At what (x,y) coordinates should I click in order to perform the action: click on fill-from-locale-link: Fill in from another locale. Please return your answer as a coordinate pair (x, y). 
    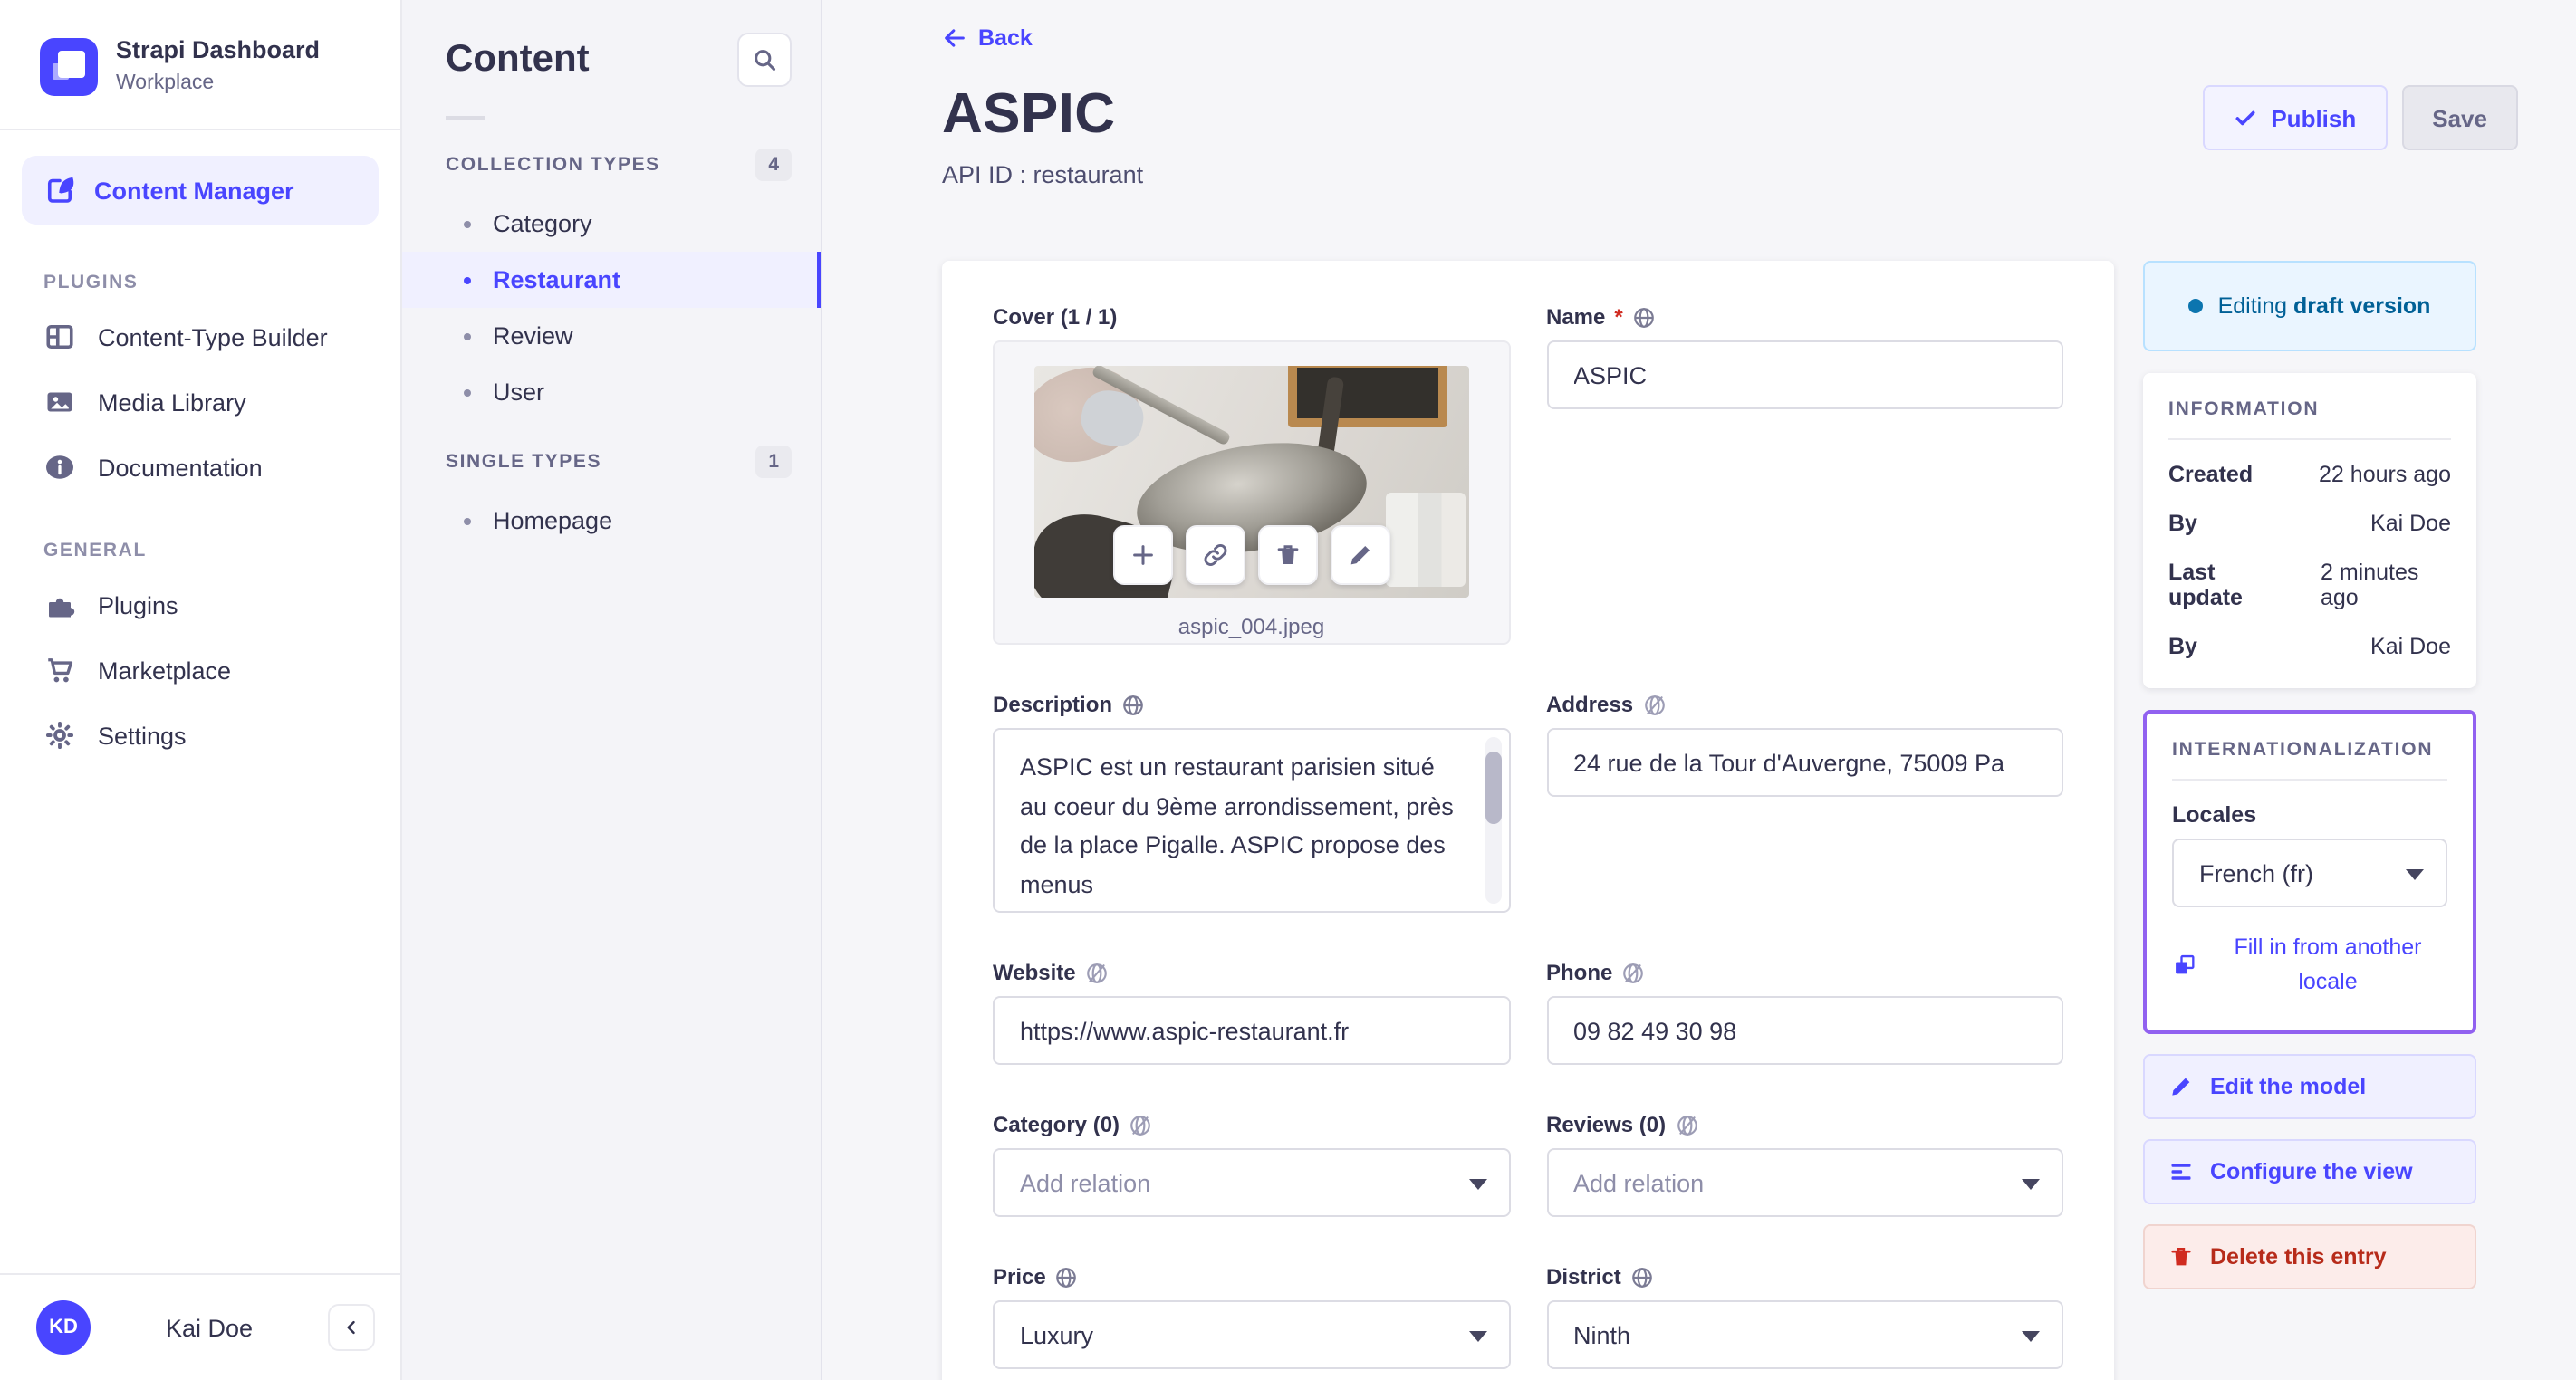
    Looking at the image, I should click on (2309, 966).